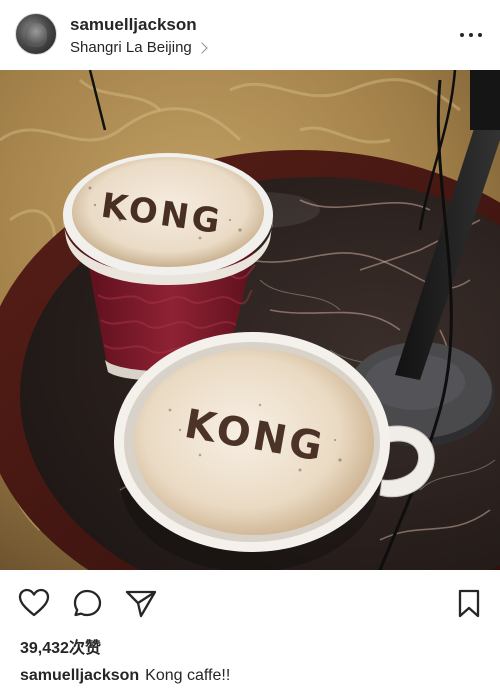  Describe the element at coordinates (469, 606) in the screenshot. I see `bookmark-icon` at that location.